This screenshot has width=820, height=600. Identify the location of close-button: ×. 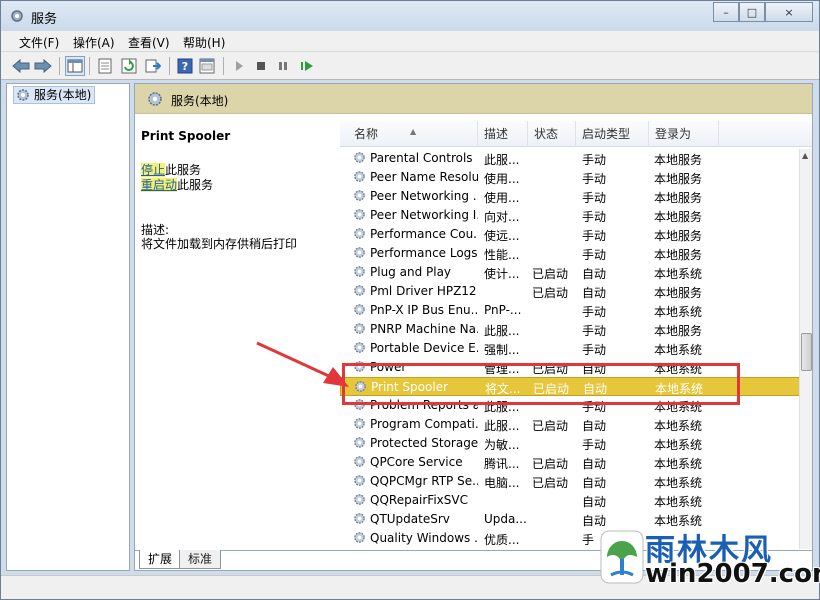
(789, 12).